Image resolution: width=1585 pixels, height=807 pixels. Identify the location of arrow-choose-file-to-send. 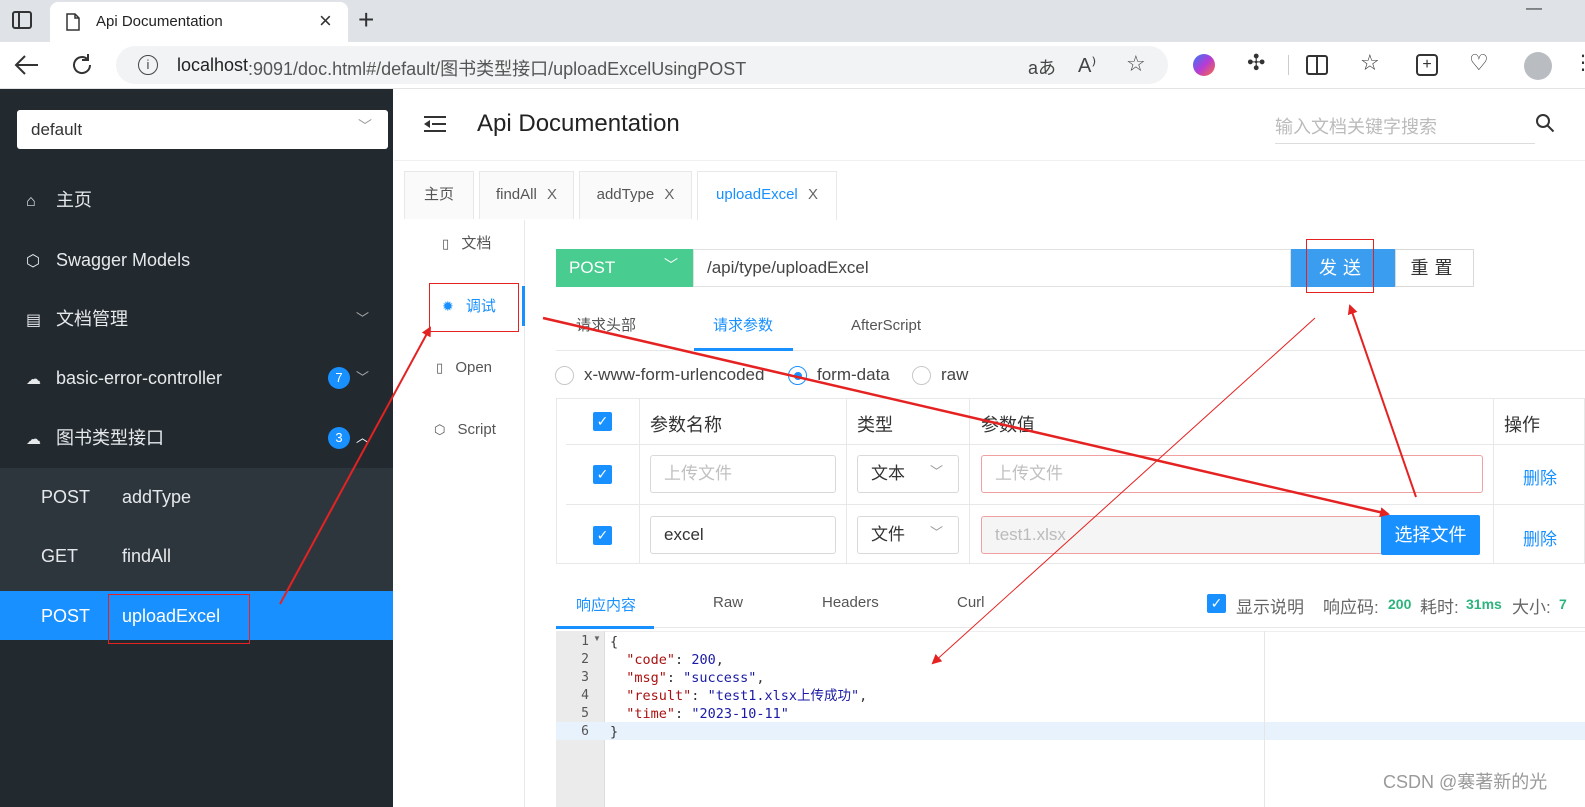
(1382, 401).